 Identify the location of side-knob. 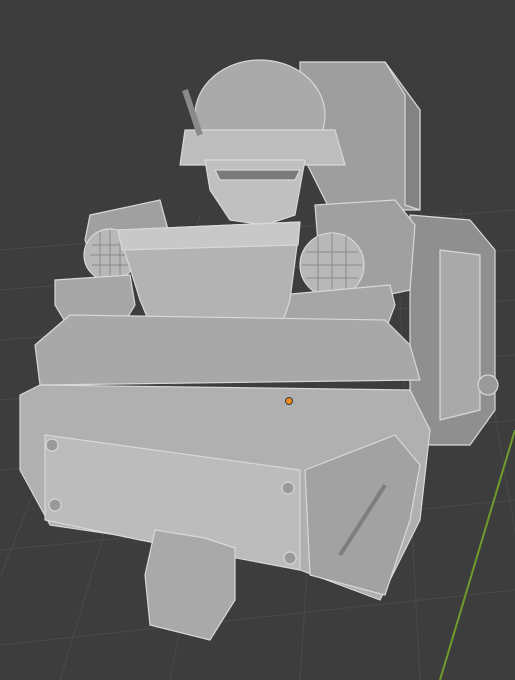
(488, 385).